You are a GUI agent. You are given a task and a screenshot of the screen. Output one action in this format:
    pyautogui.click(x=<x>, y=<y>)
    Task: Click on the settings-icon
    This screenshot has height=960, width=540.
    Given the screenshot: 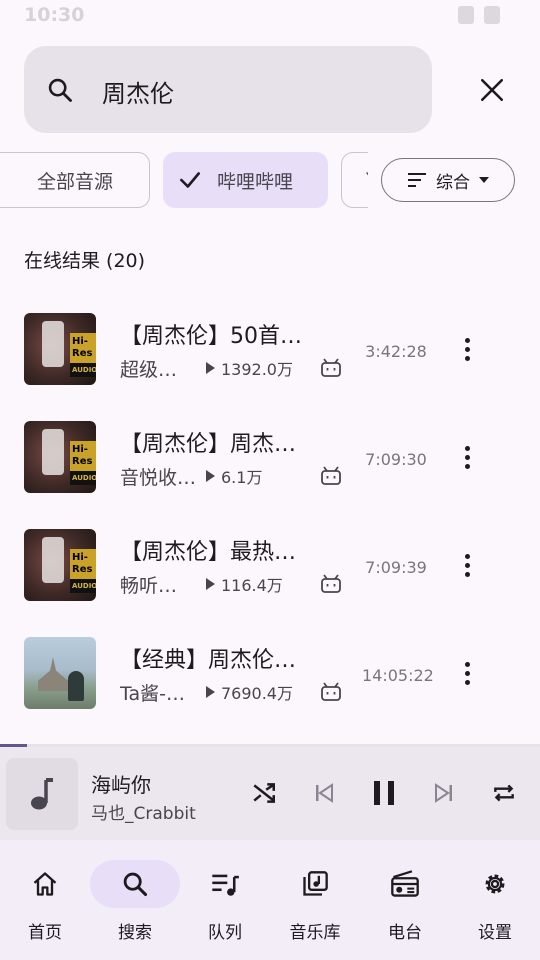 What is the action you would take?
    pyautogui.click(x=495, y=884)
    